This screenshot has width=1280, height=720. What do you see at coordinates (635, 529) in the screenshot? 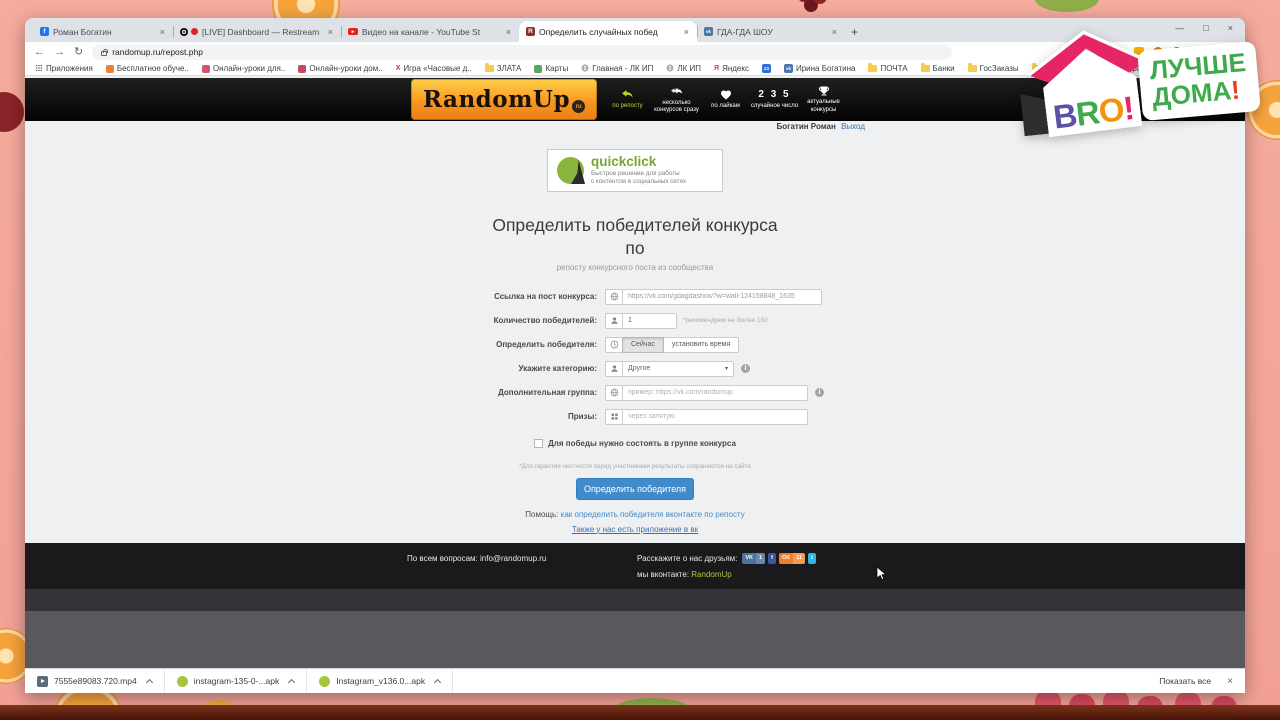
I see `vk-app-link: Также у нас есть приложение в вк` at bounding box center [635, 529].